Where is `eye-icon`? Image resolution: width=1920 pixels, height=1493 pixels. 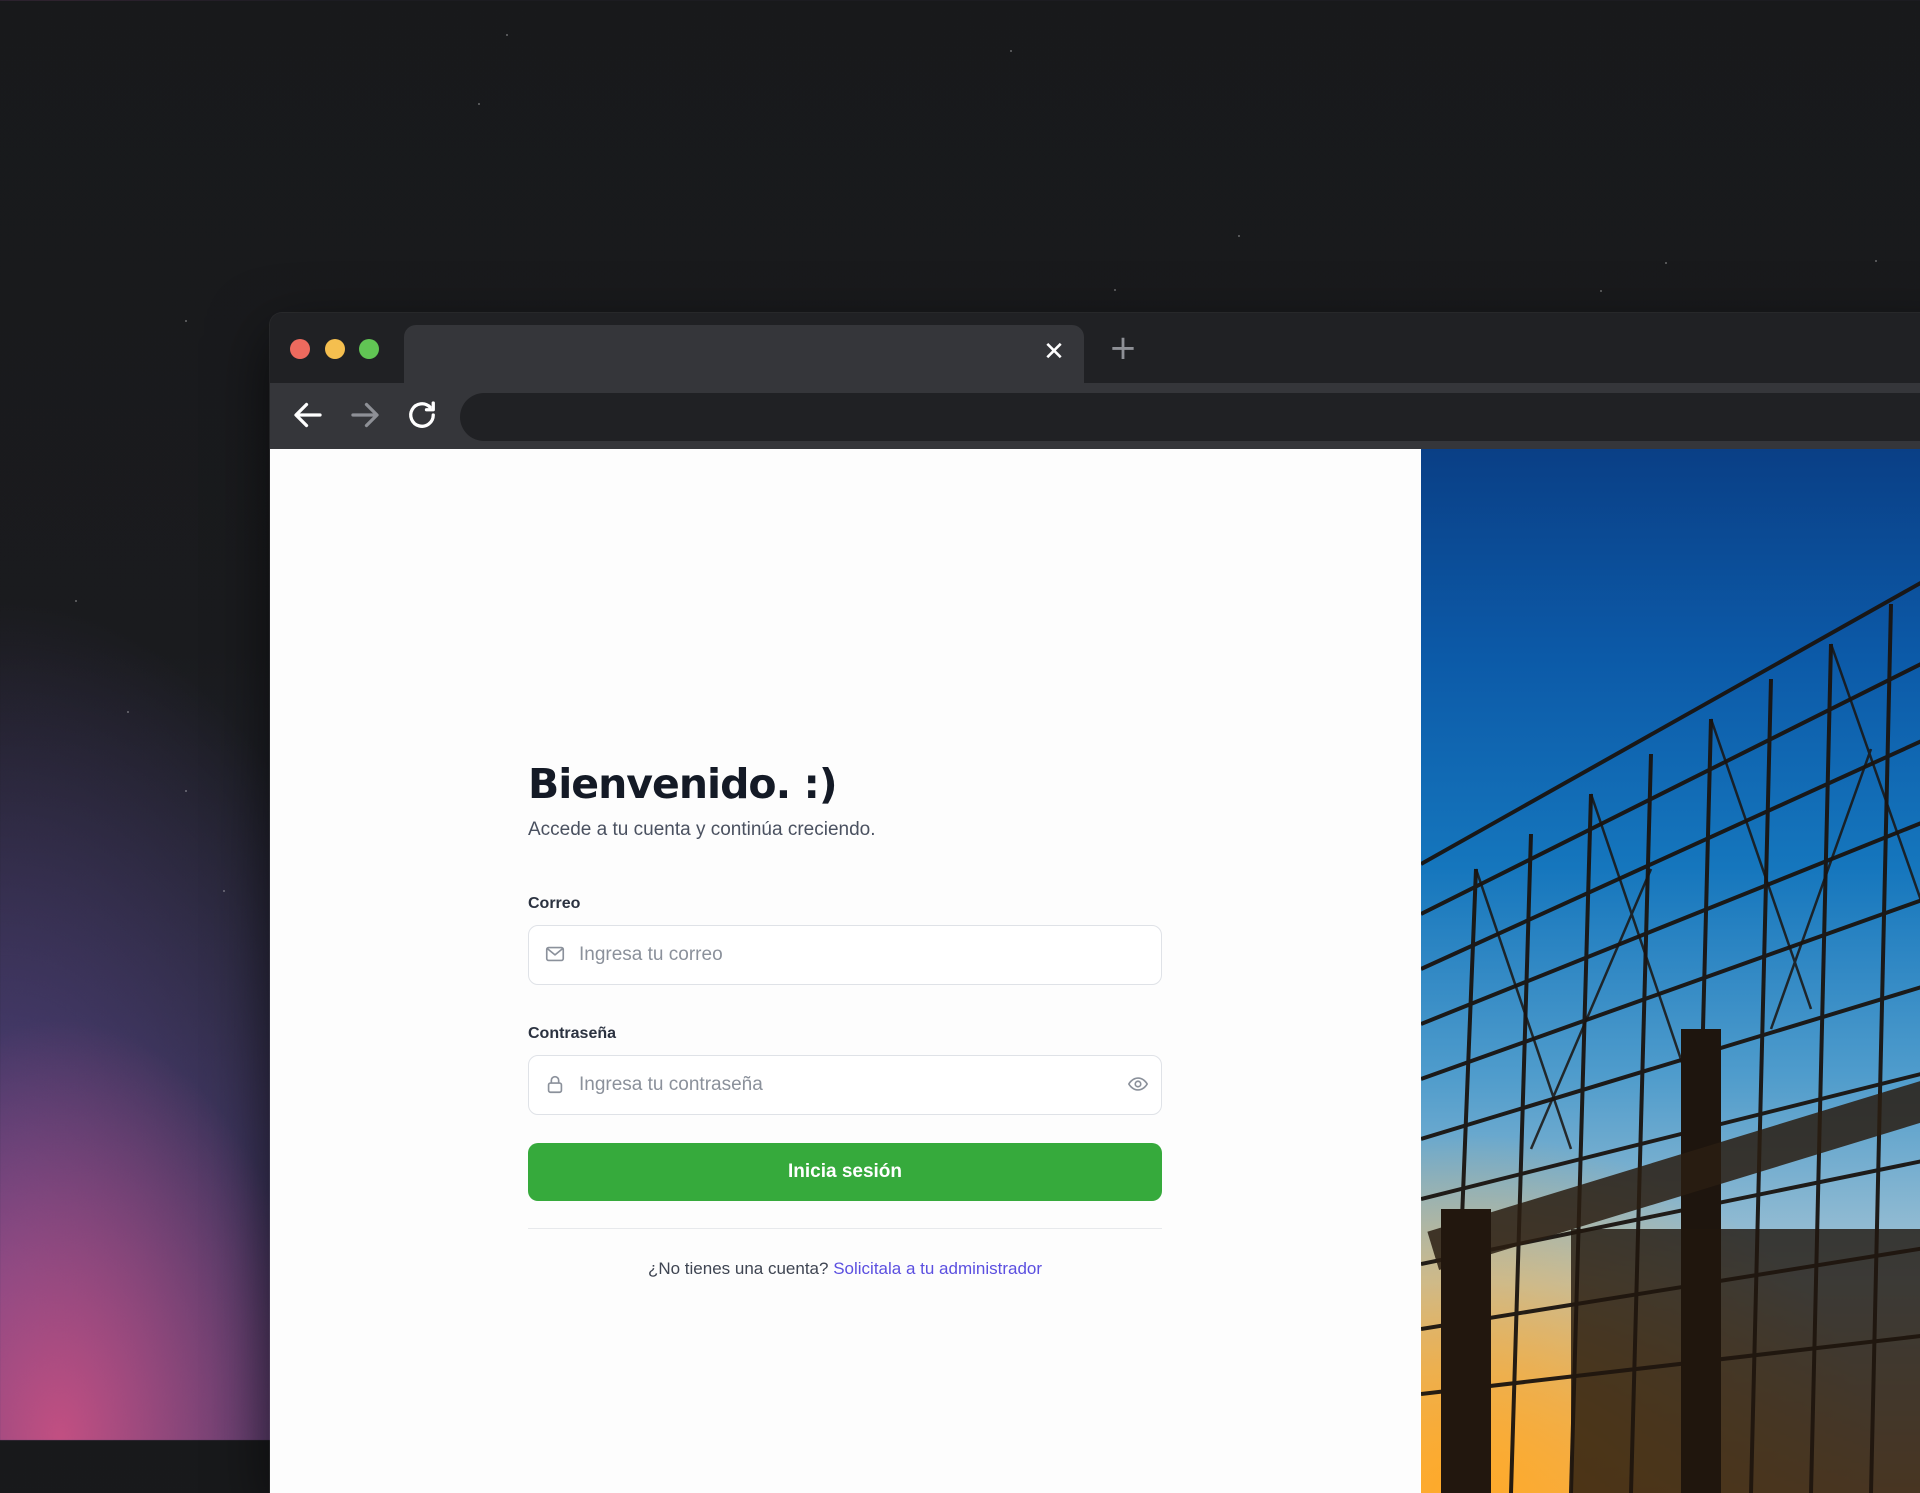
eye-icon is located at coordinates (1138, 1084).